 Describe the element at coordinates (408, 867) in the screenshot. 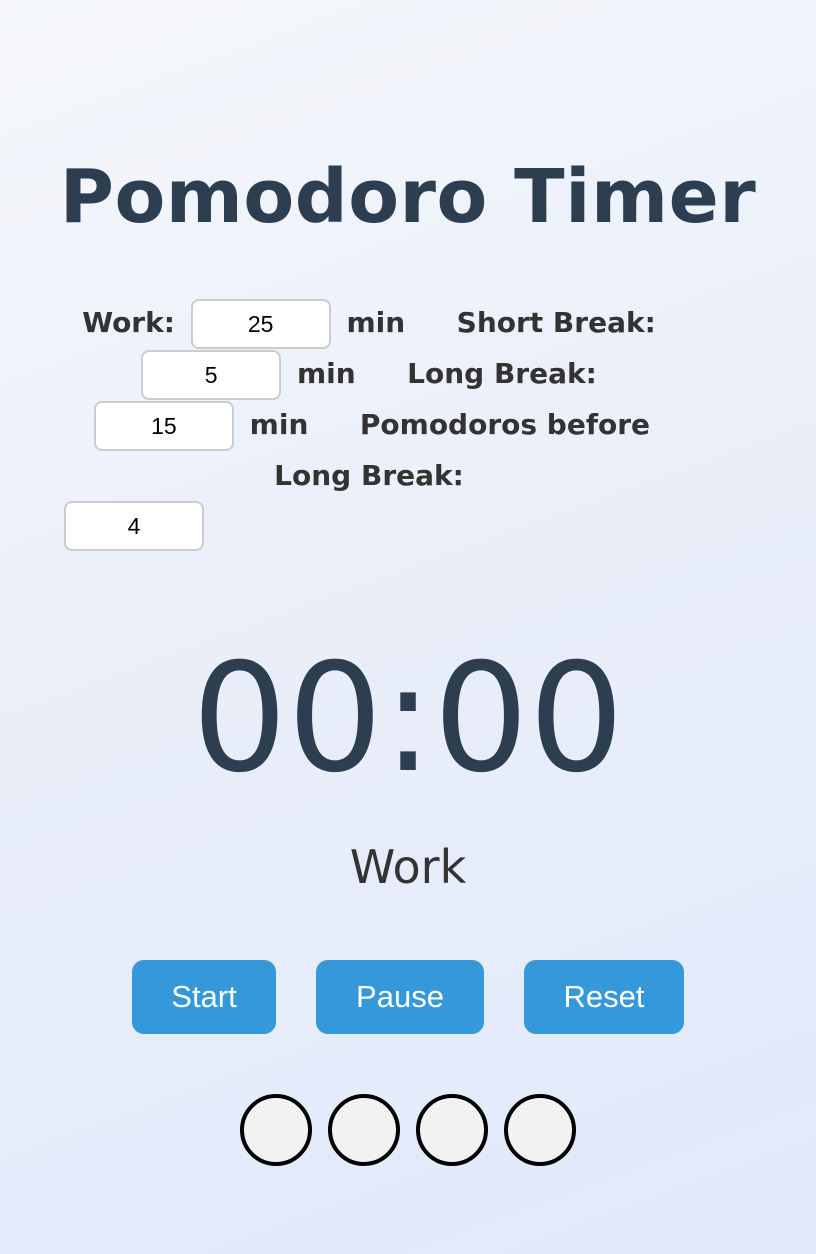

I see `session-mode-label: Work` at that location.